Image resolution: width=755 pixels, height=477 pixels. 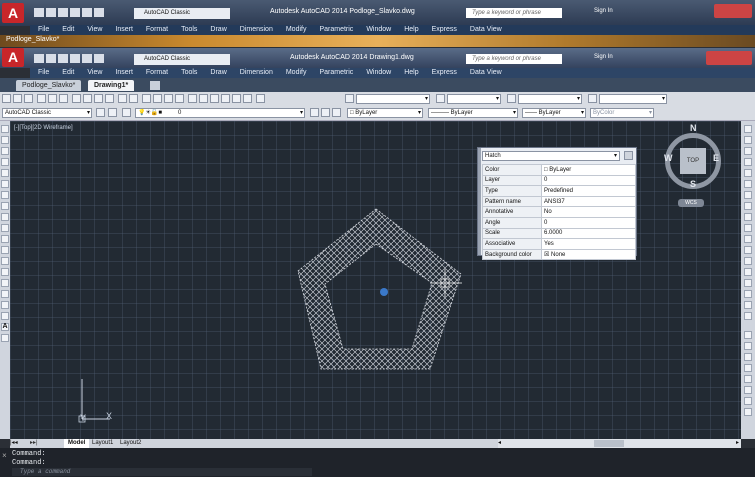 I want to click on calc-icon, so click(x=247, y=98).